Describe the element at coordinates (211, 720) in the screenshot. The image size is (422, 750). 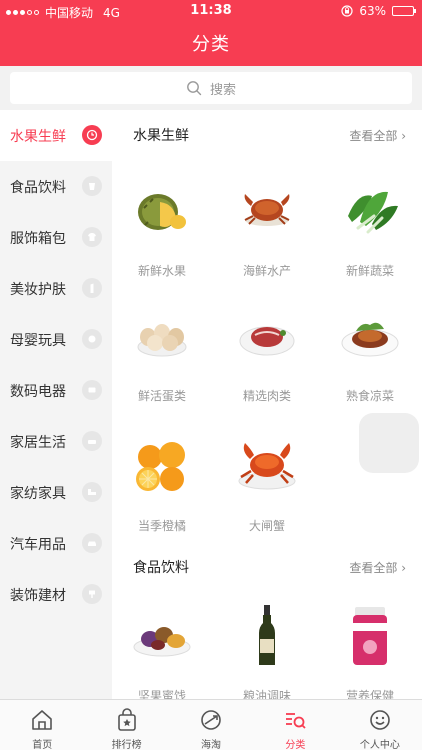
I see `globe-plane-icon` at that location.